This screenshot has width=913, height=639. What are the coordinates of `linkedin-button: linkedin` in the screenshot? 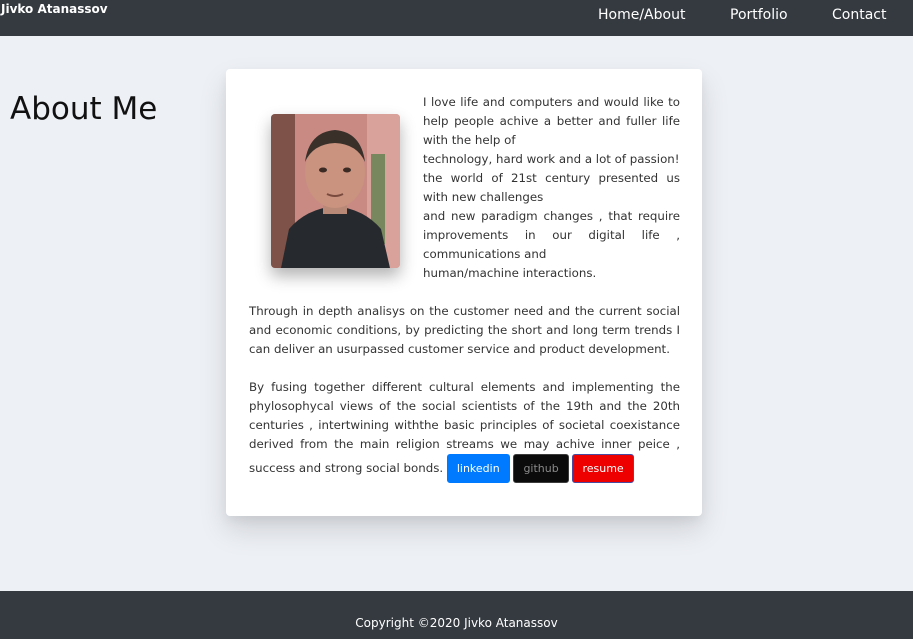 It's located at (478, 468).